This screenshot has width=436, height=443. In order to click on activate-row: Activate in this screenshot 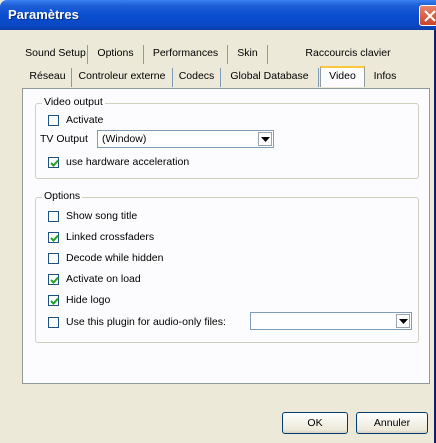, I will do `click(75, 120)`.